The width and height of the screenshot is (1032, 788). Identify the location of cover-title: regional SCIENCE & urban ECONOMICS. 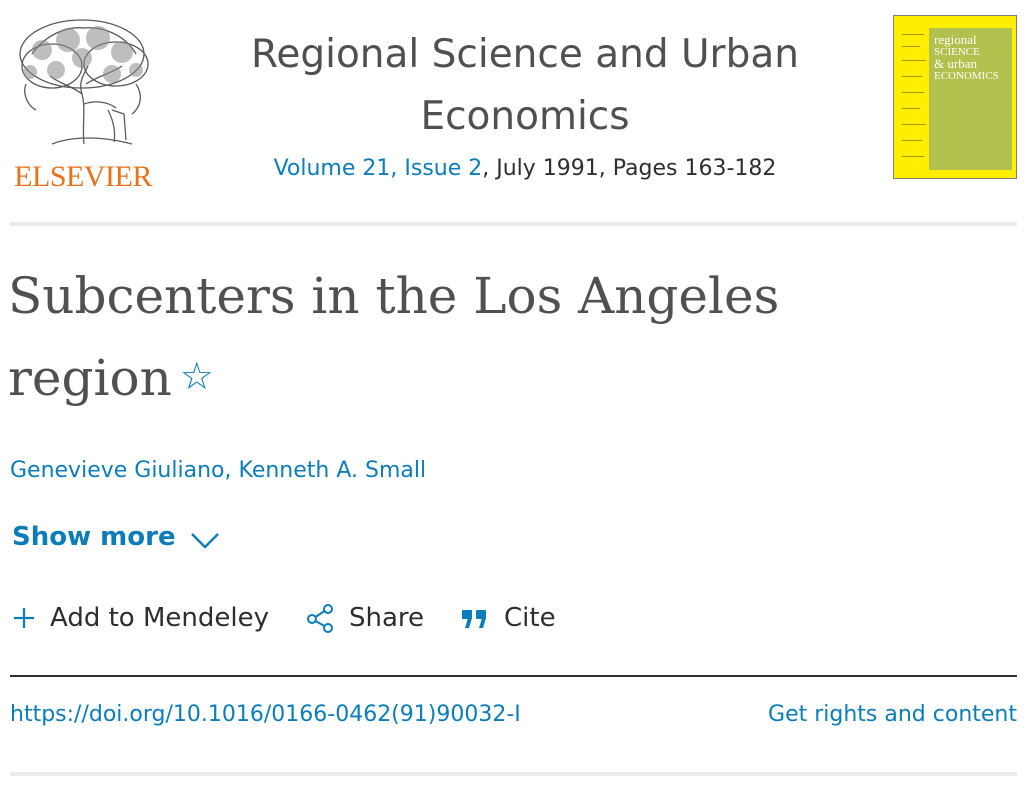
(973, 57).